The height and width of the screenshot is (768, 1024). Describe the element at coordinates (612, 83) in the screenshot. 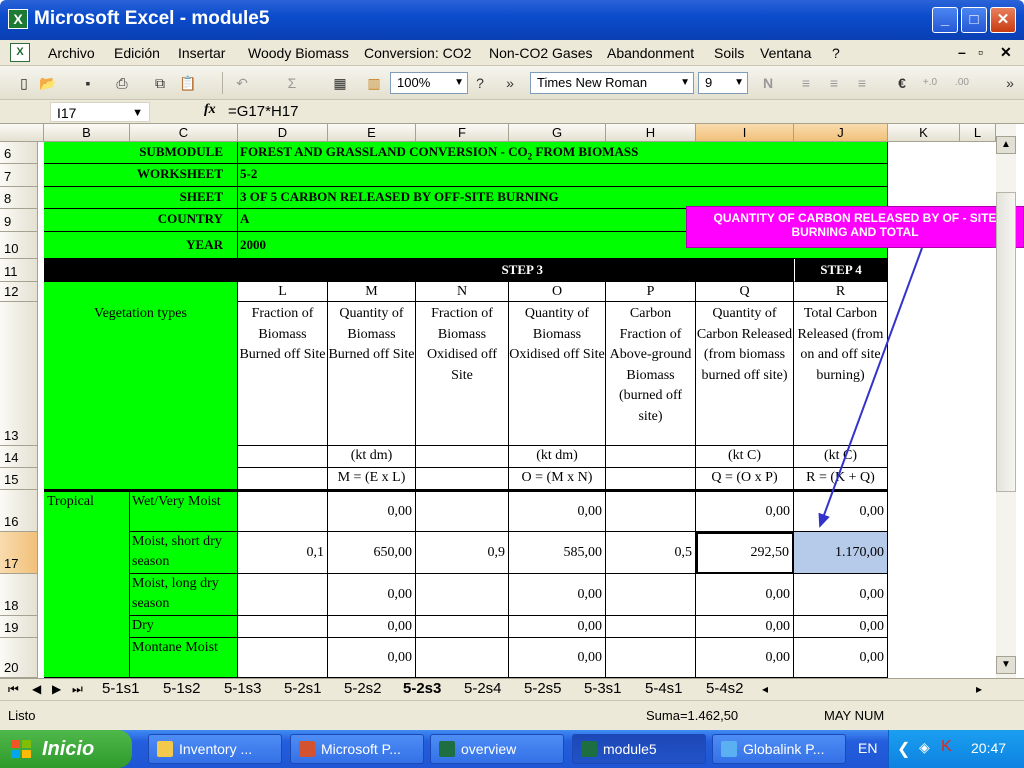

I see `font-select: Times New Roman ▼` at that location.